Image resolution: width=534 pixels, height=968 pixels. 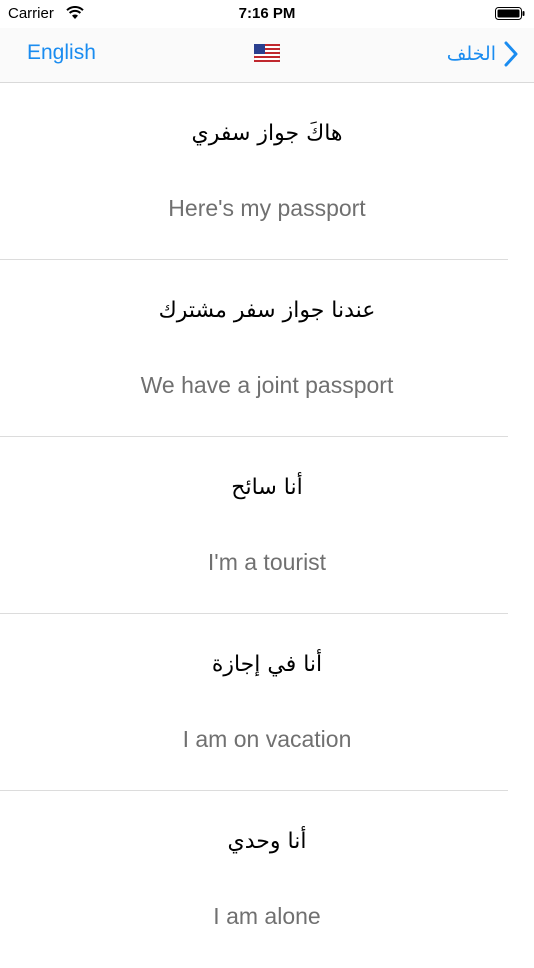 What do you see at coordinates (267, 562) in the screenshot?
I see `english-translation: I'm a tourist` at bounding box center [267, 562].